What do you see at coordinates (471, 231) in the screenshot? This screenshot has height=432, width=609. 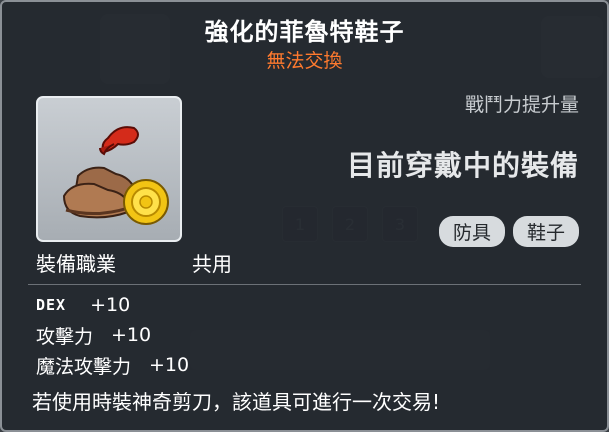 I see `tag-armor: 防具` at bounding box center [471, 231].